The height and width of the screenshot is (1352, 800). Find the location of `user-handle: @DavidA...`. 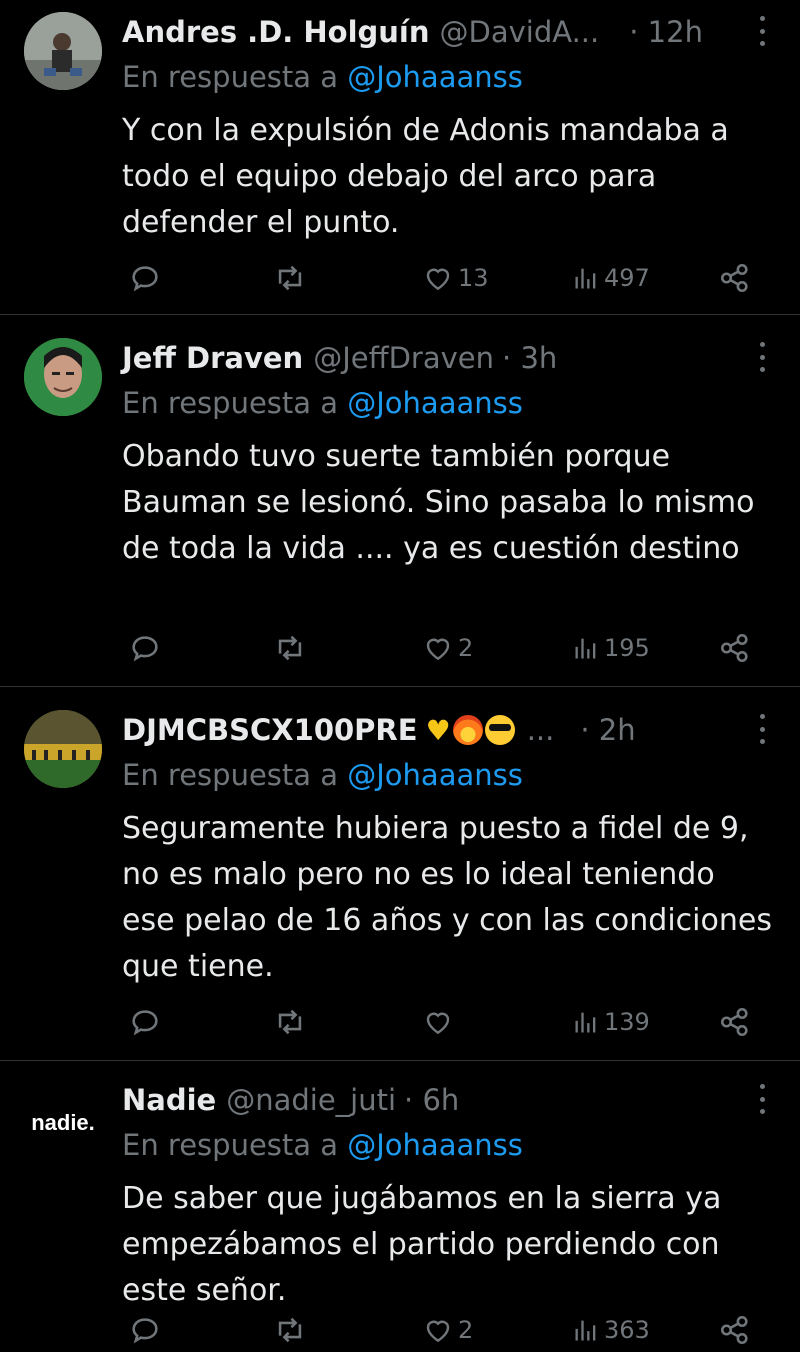

user-handle: @DavidA... is located at coordinates (520, 32).